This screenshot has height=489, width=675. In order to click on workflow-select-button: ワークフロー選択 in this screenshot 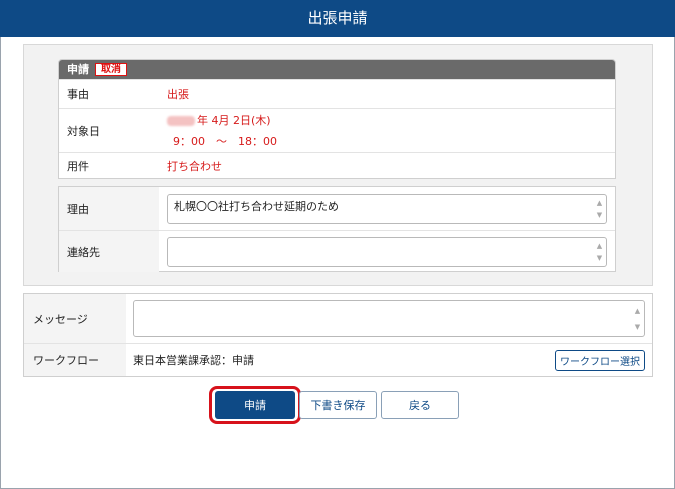, I will do `click(600, 360)`.